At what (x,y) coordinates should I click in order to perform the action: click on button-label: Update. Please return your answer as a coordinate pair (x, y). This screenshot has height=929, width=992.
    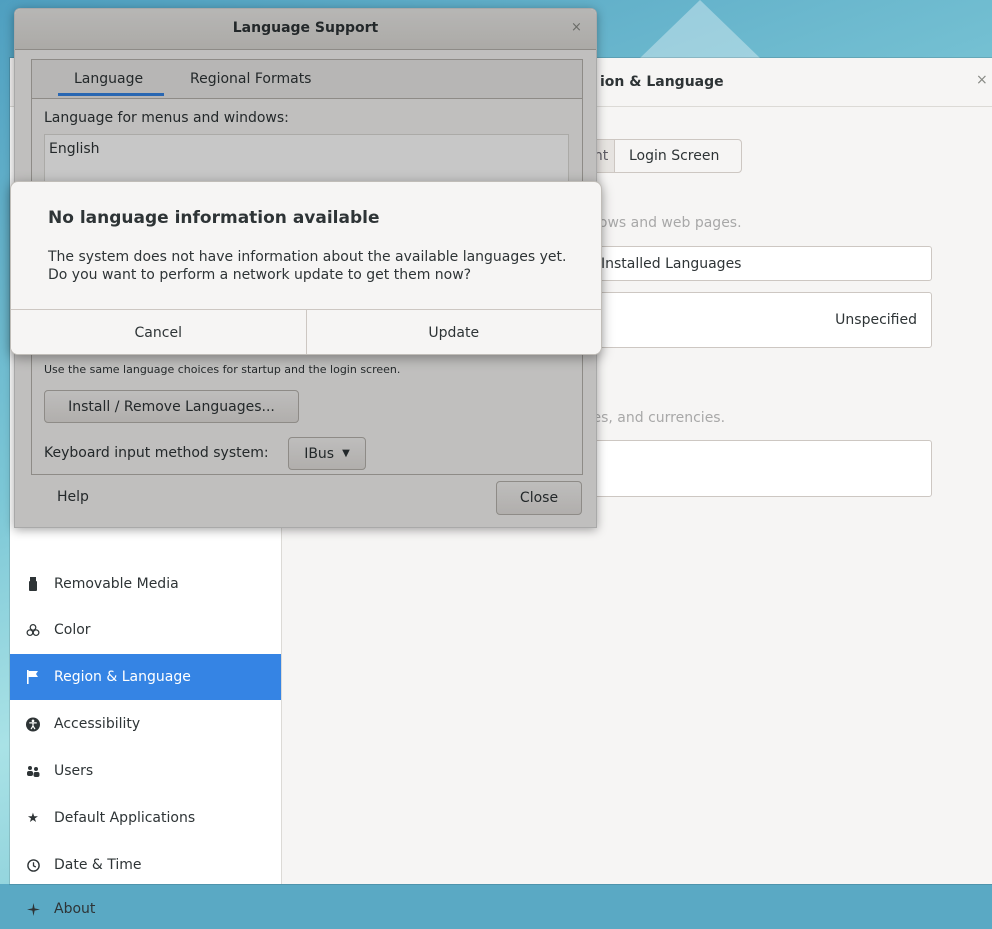
    Looking at the image, I should click on (454, 332).